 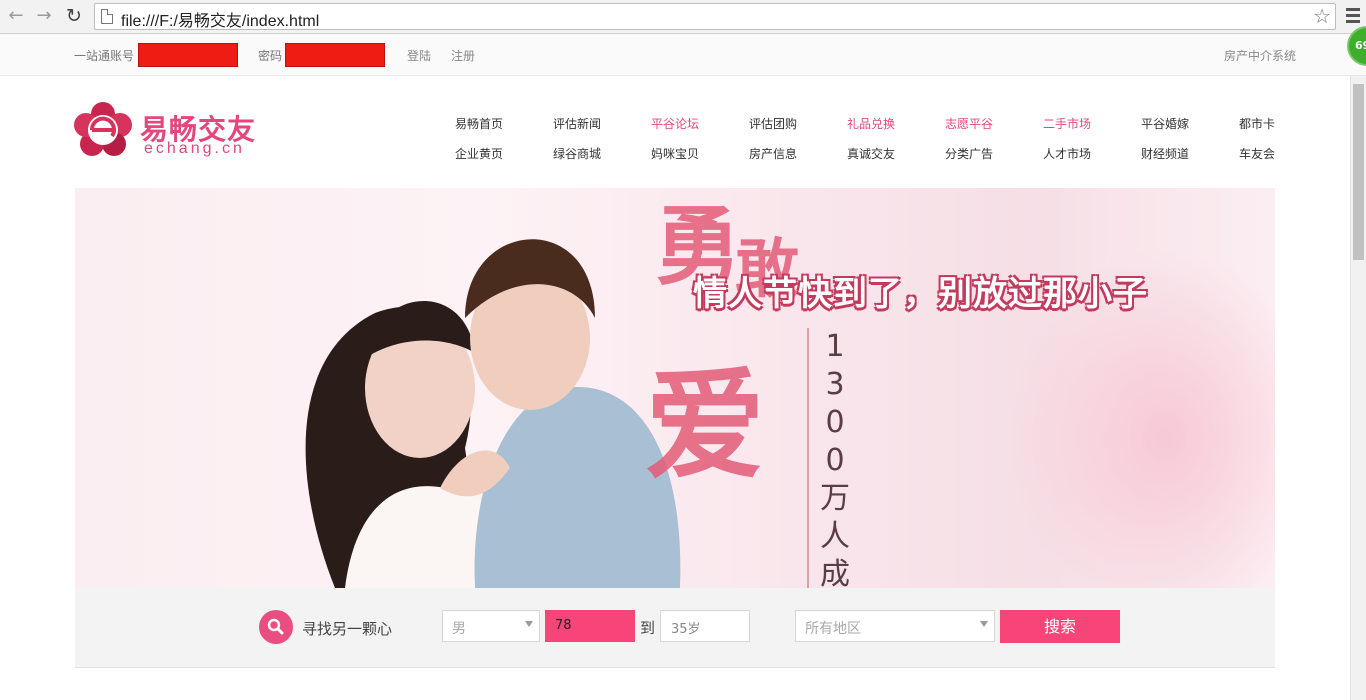 What do you see at coordinates (1067, 123) in the screenshot?
I see `nav-link-row1-6: 二手市场` at bounding box center [1067, 123].